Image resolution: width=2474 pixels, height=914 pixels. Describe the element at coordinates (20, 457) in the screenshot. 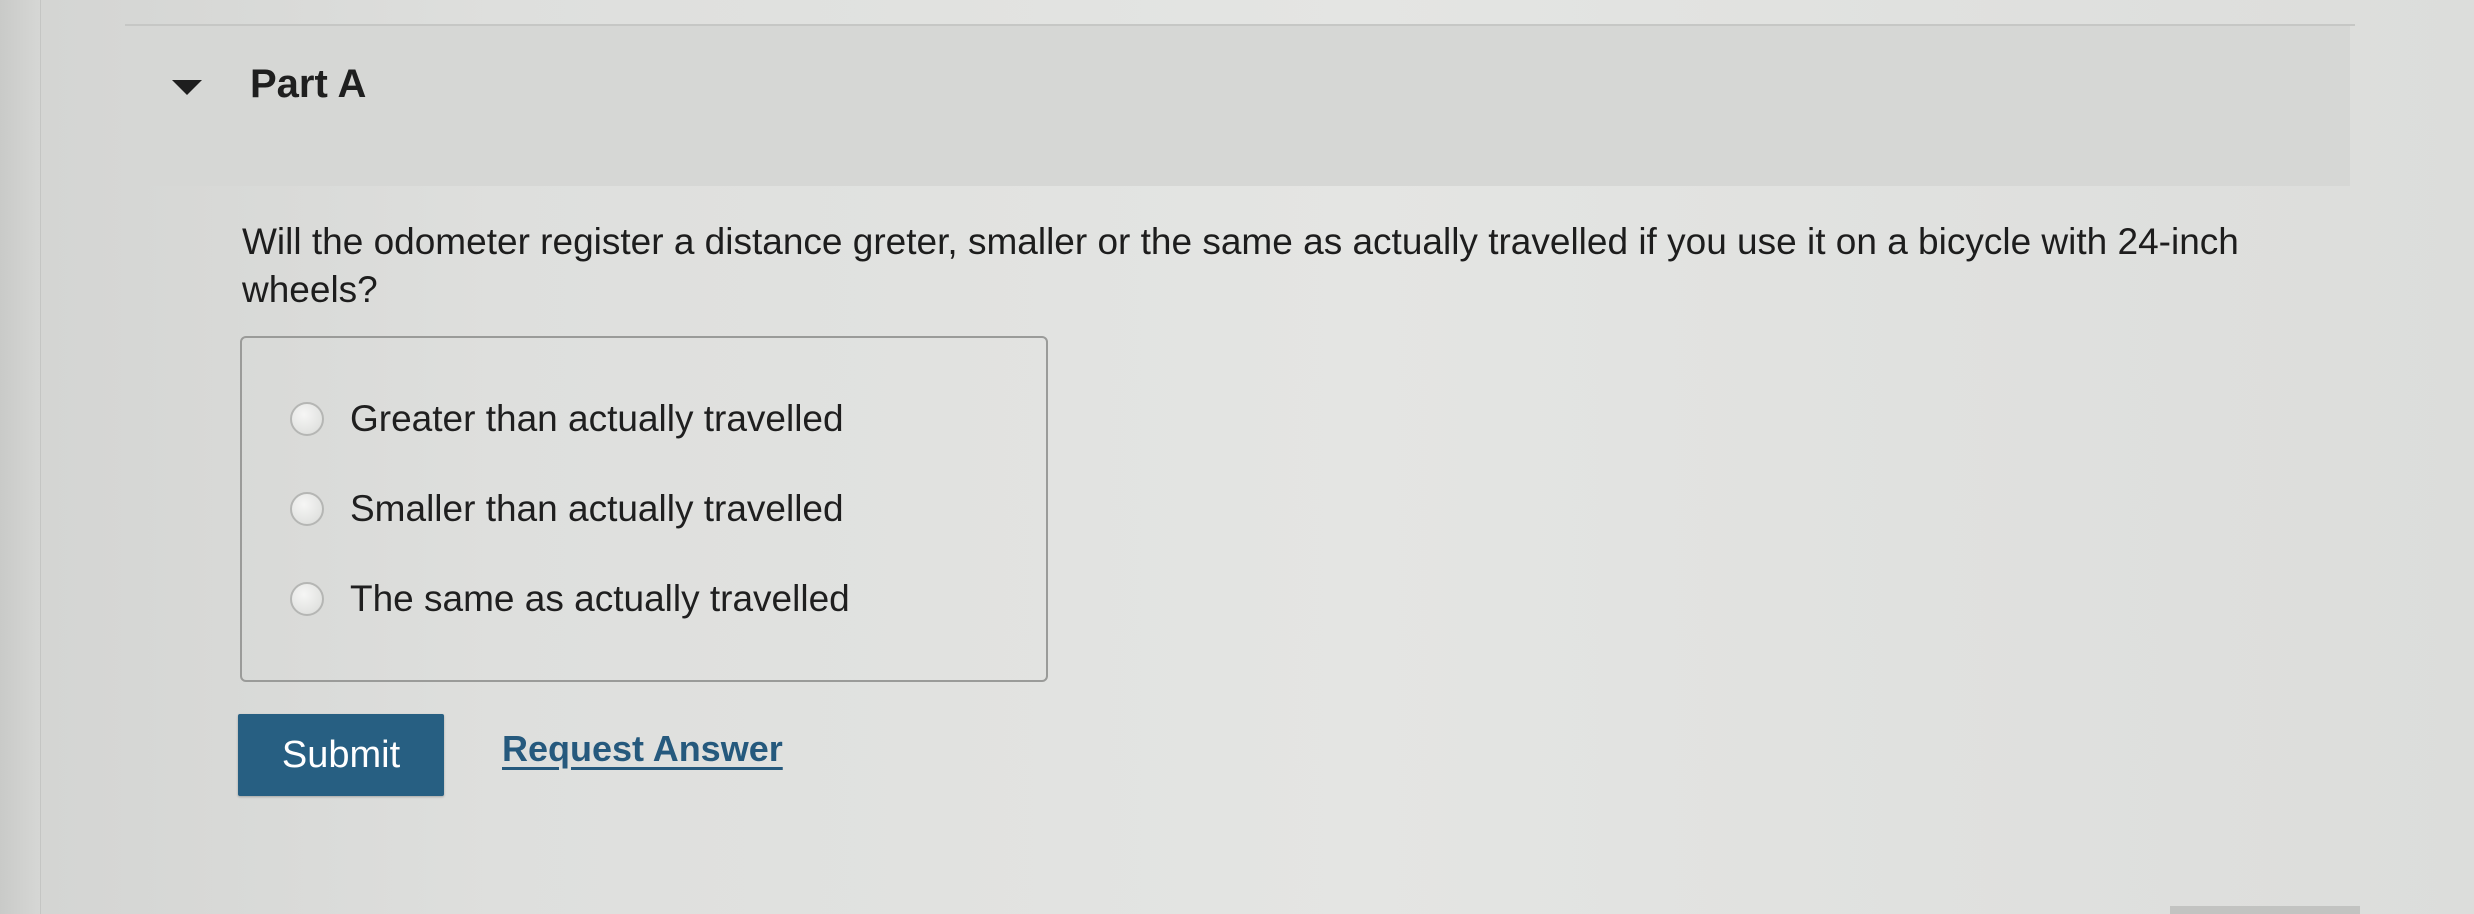

I see `left-edge-strip` at that location.